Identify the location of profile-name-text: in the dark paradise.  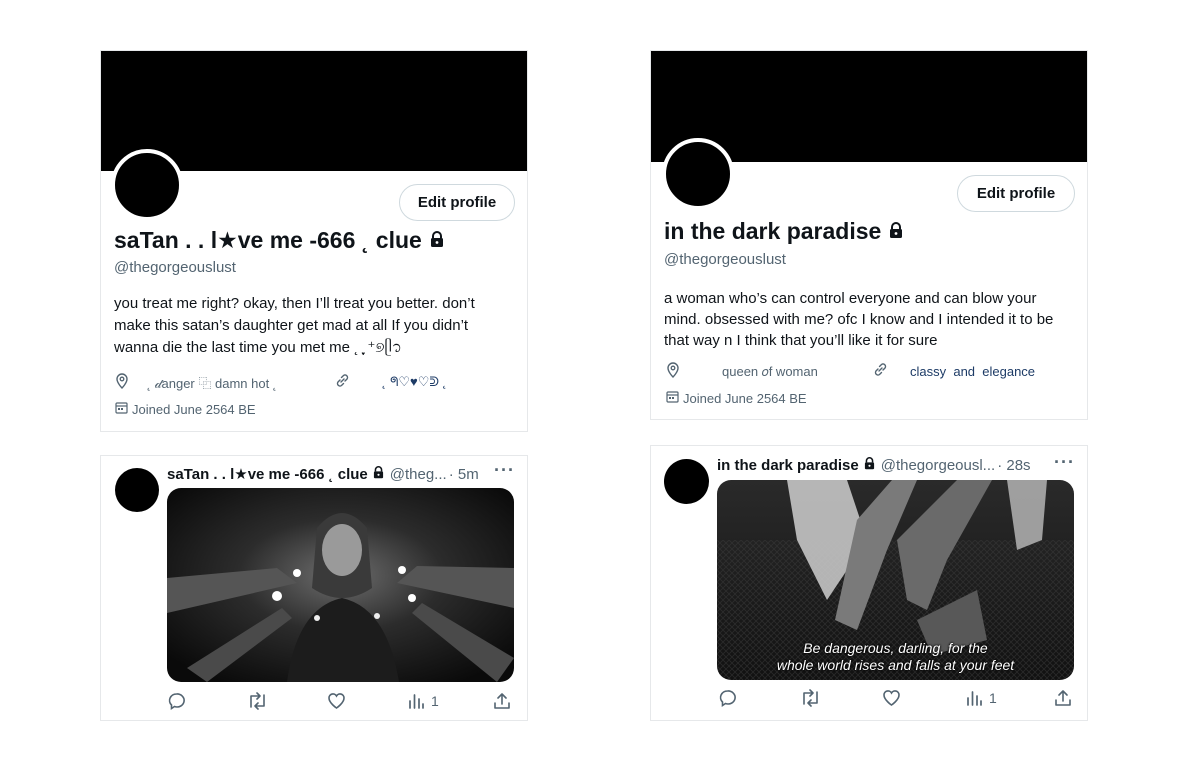
(773, 231).